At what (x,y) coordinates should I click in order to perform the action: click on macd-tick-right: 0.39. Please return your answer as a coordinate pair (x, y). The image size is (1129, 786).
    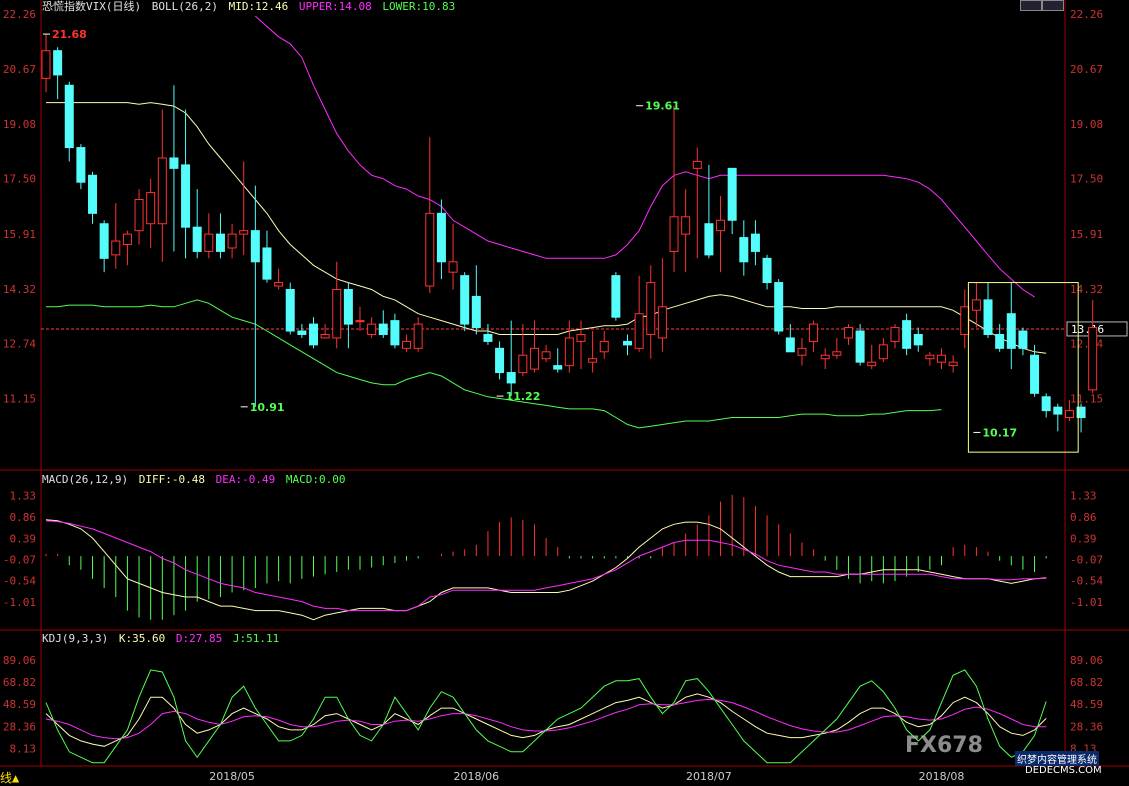
    Looking at the image, I should click on (1083, 538).